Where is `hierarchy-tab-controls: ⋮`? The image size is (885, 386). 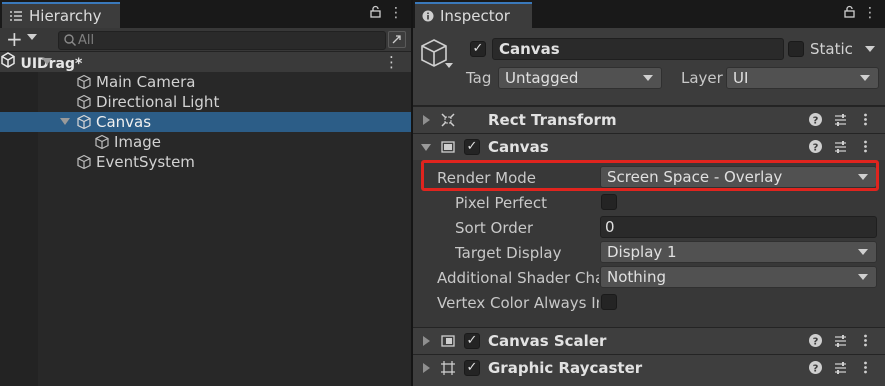
hierarchy-tab-controls: ⋮ is located at coordinates (386, 13).